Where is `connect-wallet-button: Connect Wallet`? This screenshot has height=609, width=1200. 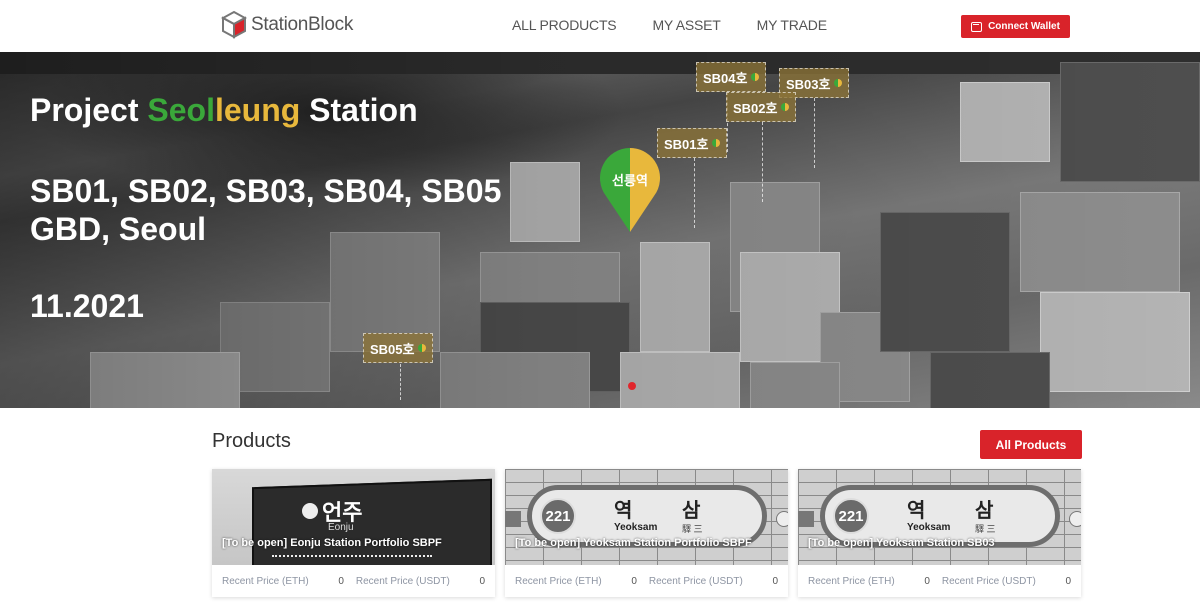
connect-wallet-button: Connect Wallet is located at coordinates (1015, 26).